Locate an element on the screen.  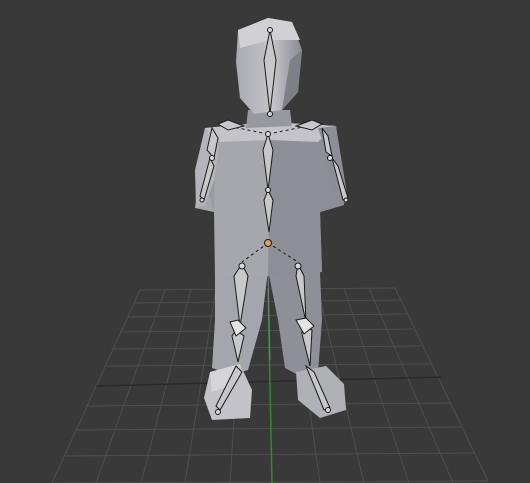
x-axis-line is located at coordinates (269, 381).